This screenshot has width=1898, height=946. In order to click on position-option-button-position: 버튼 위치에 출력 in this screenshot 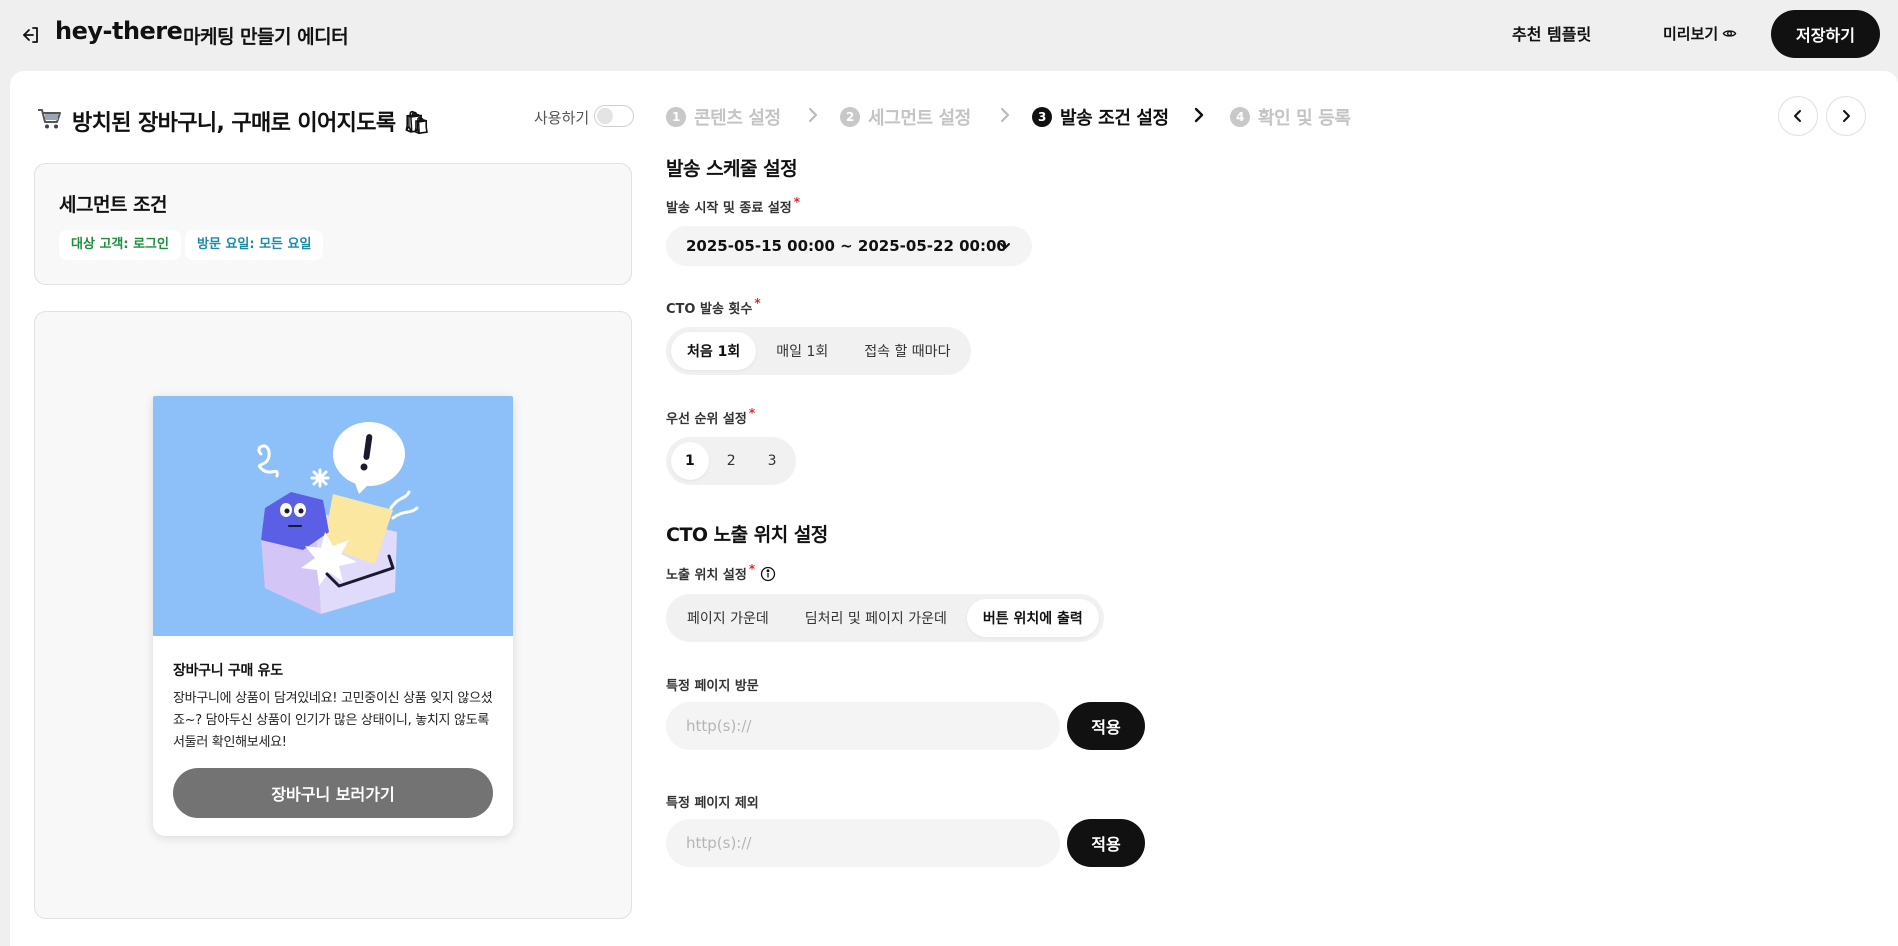, I will do `click(1032, 618)`.